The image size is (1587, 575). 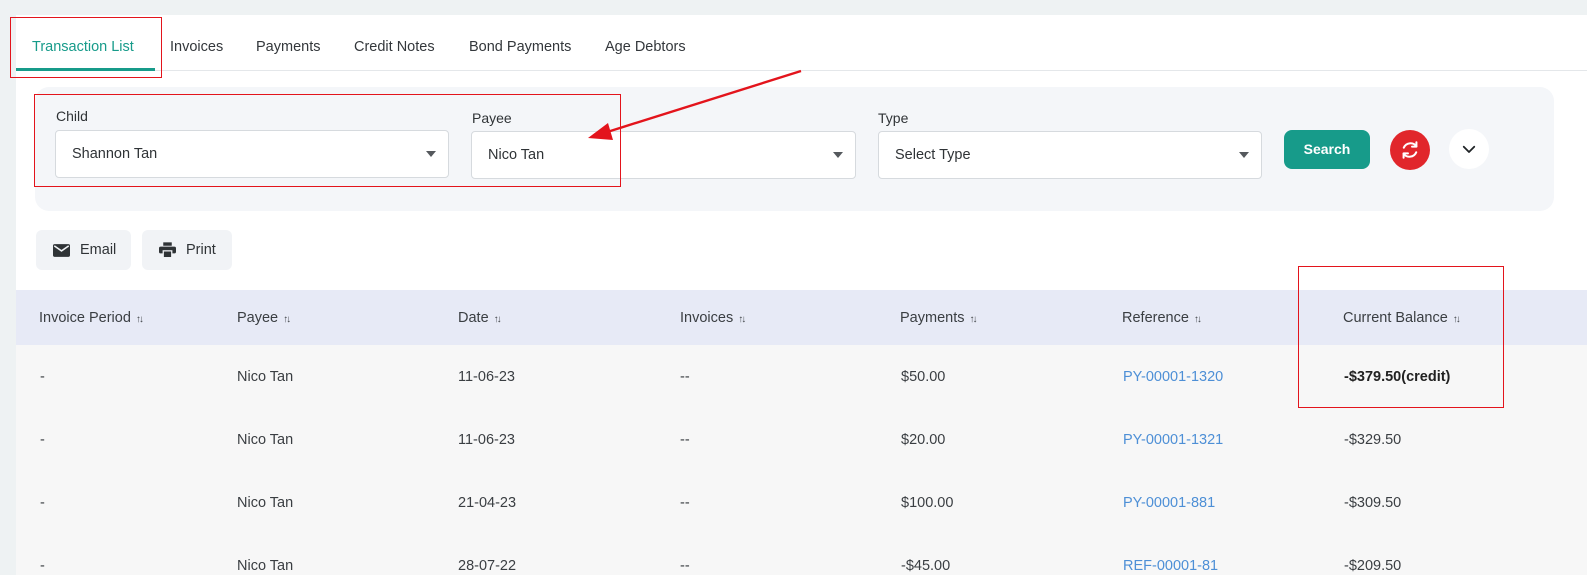 I want to click on tab-credit-notes: Credit Notes, so click(x=394, y=43).